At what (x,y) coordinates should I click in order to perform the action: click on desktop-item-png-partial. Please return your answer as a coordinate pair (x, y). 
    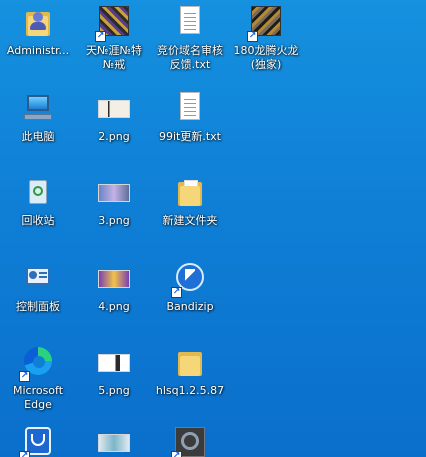
    Looking at the image, I should click on (114, 441).